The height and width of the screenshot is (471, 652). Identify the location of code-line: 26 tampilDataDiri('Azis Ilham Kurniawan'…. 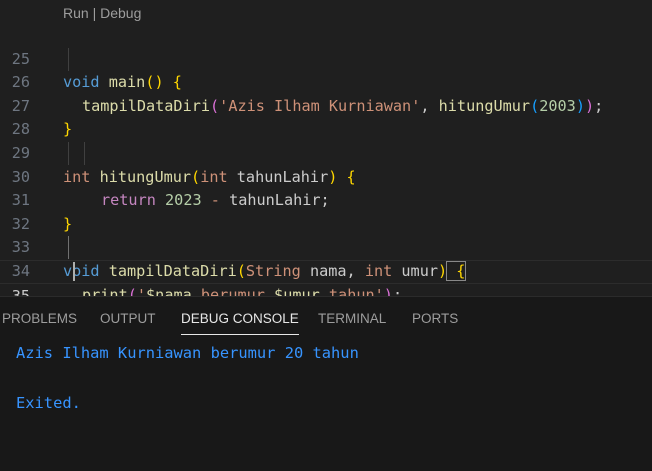
(326, 81).